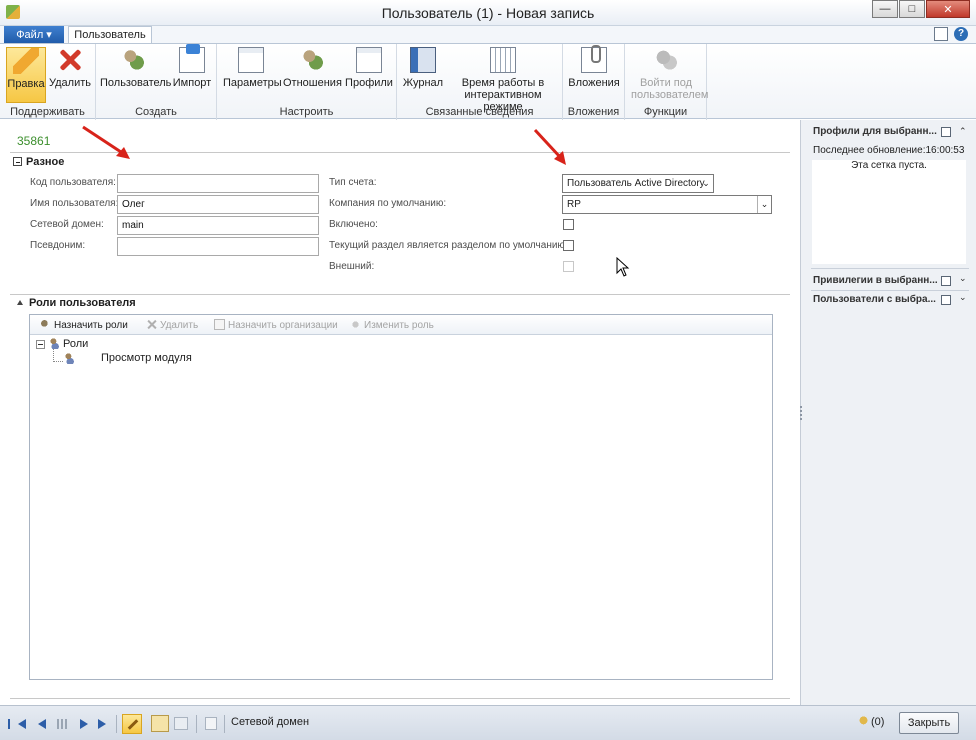 The width and height of the screenshot is (976, 740). Describe the element at coordinates (251, 60) in the screenshot. I see `options-doc-icon` at that location.